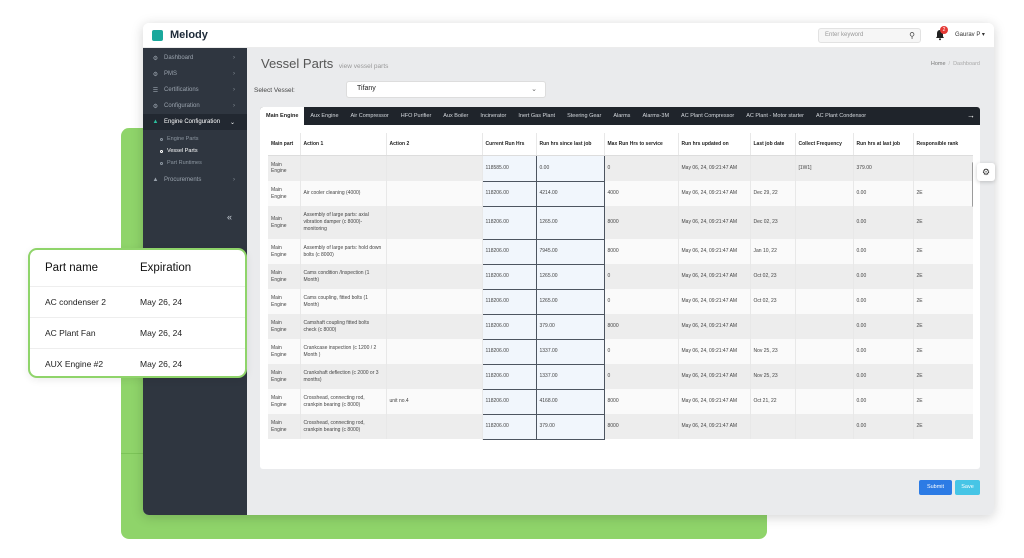 This screenshot has height=558, width=1024. I want to click on tab-ac-plant-motor-starter: AC Plant - Motor starter, so click(775, 116).